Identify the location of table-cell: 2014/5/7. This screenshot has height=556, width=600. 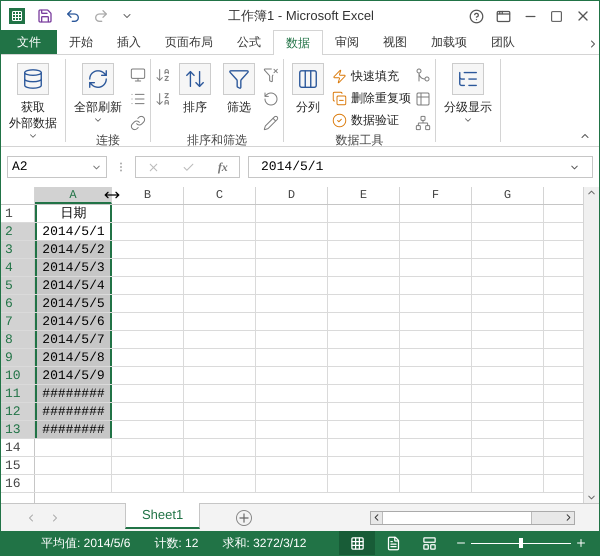
(73, 339).